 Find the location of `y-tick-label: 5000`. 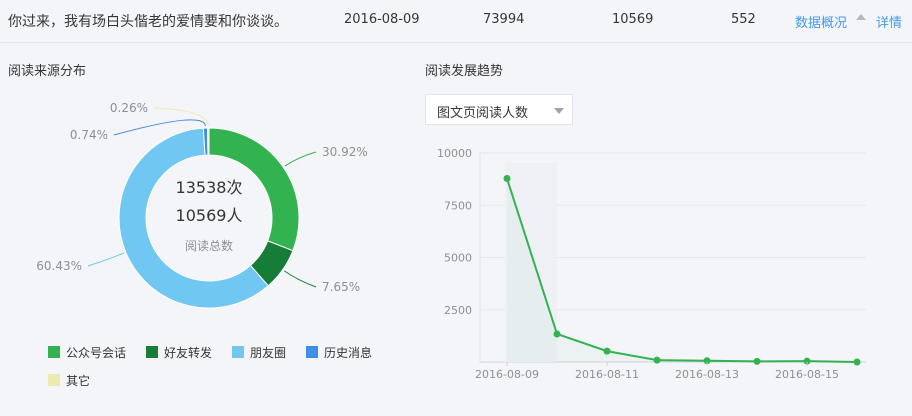

y-tick-label: 5000 is located at coordinates (458, 258).